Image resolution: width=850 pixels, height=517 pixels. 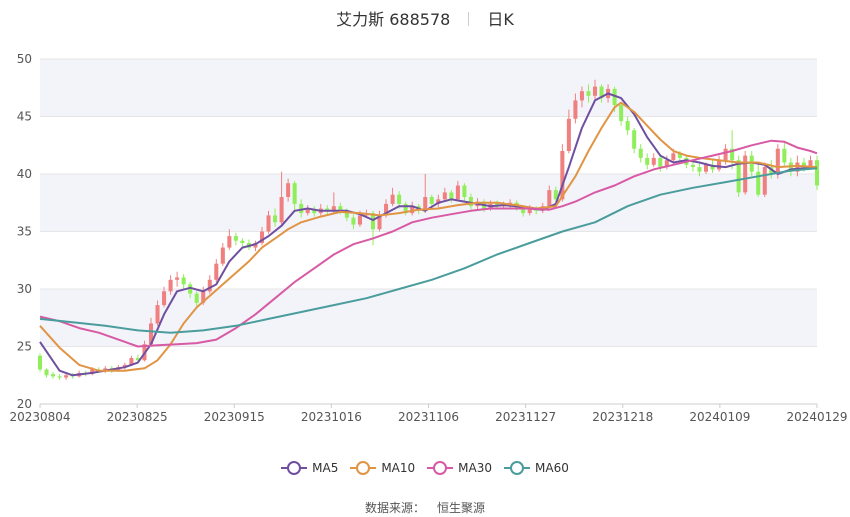 What do you see at coordinates (461, 508) in the screenshot?
I see `source-provider: 恒生聚源` at bounding box center [461, 508].